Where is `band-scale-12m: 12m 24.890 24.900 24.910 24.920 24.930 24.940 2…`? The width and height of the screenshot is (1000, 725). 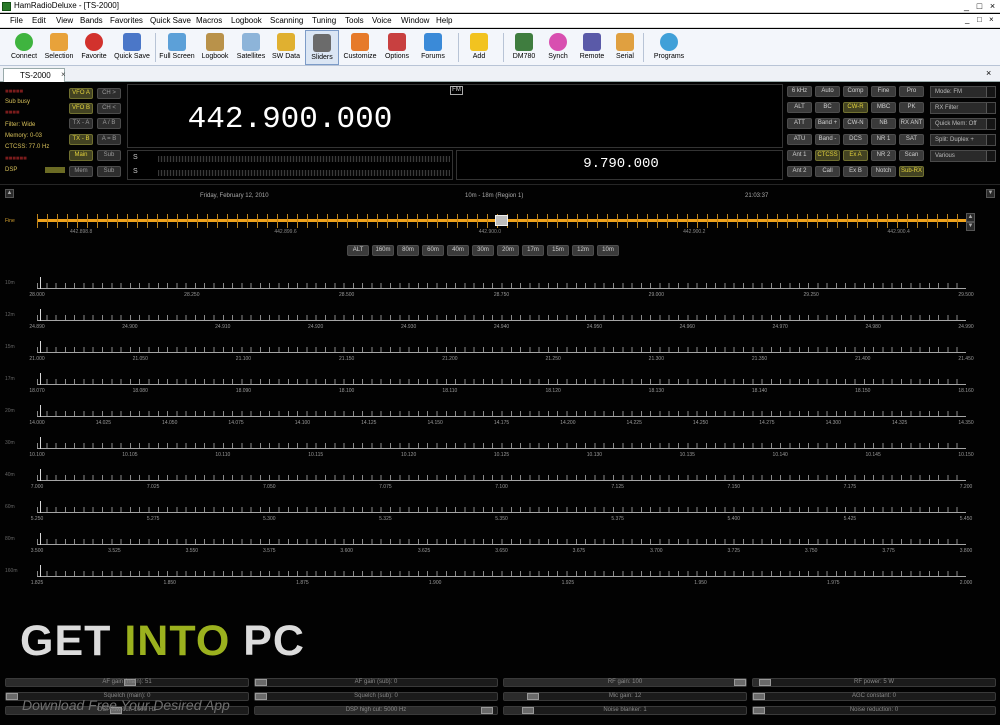
band-scale-12m: 12m 24.890 24.900 24.910 24.920 24.930 24.940 2… is located at coordinates (500, 324).